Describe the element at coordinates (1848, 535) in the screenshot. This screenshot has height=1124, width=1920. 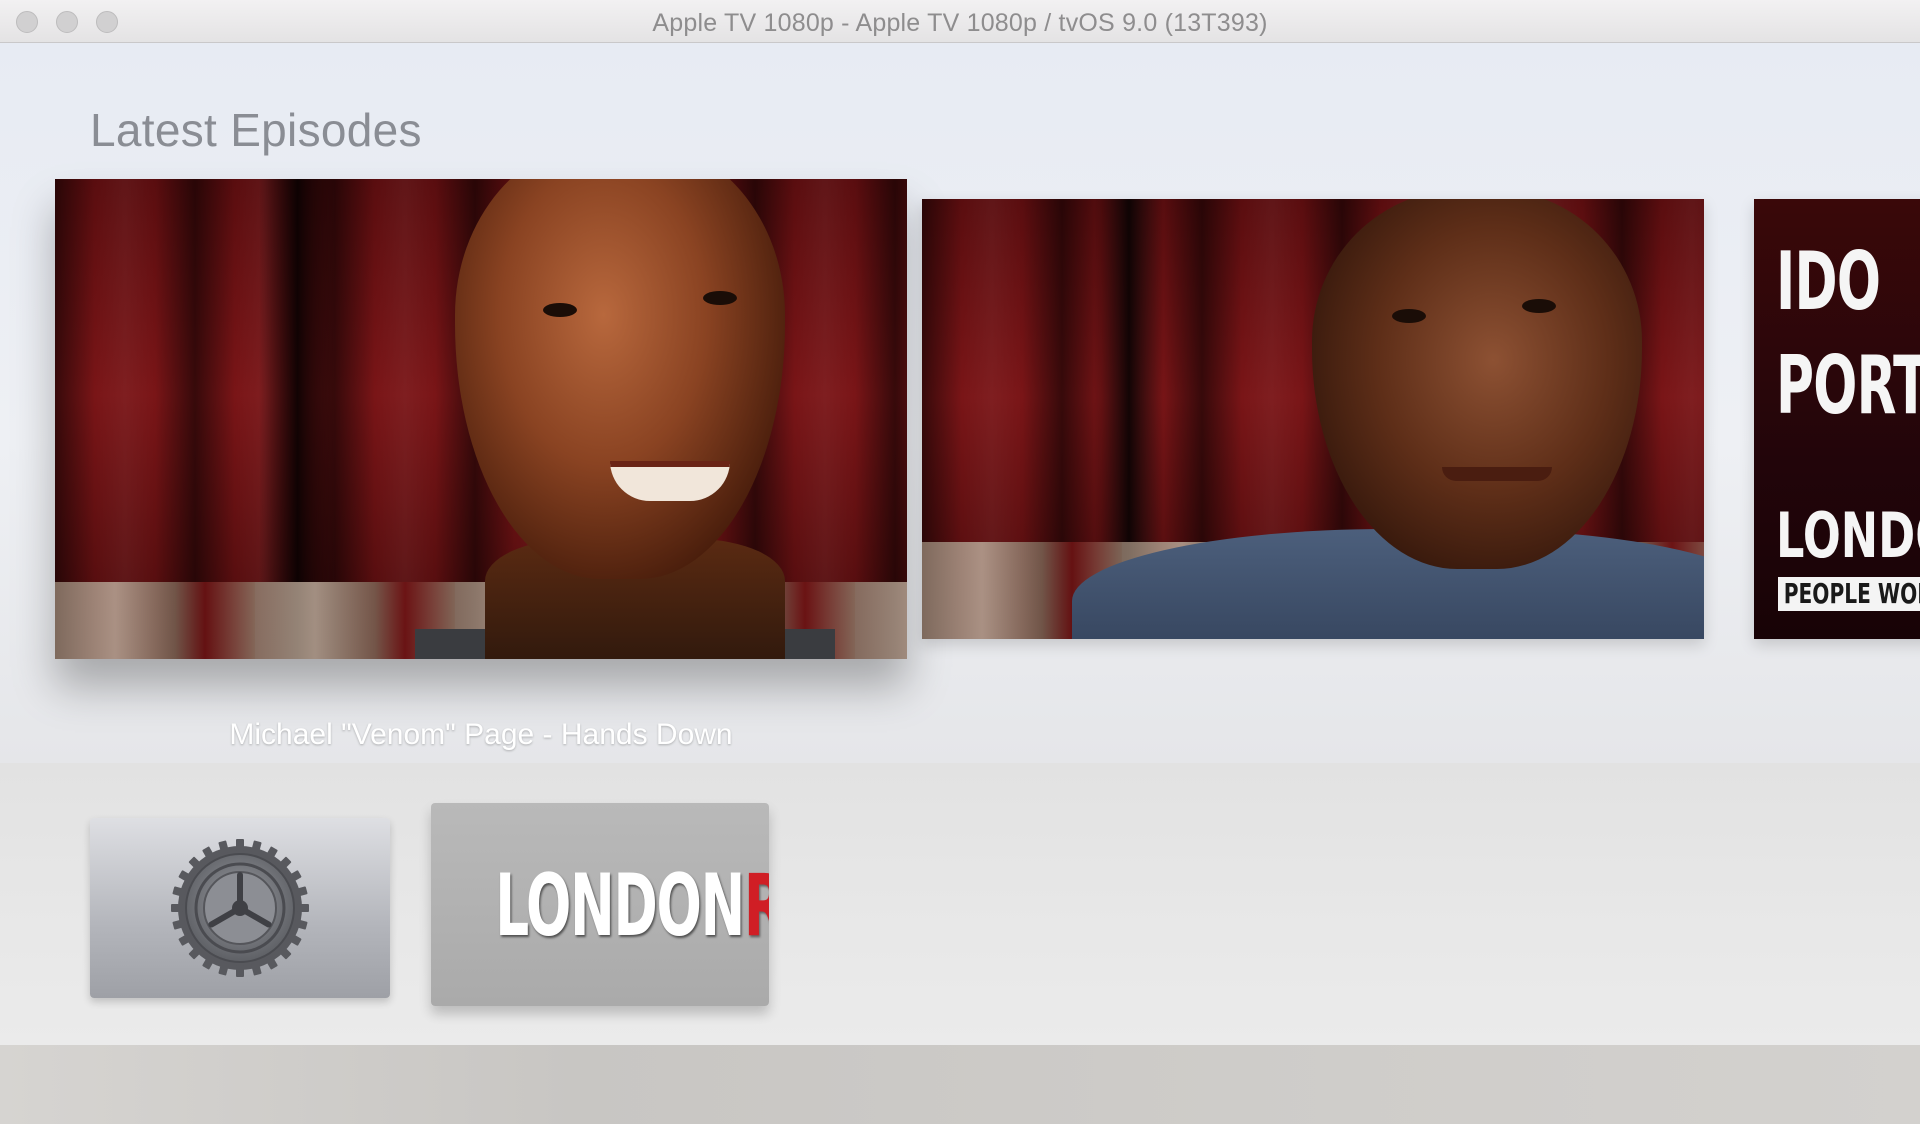
I see `poster-brand: LONDO` at that location.